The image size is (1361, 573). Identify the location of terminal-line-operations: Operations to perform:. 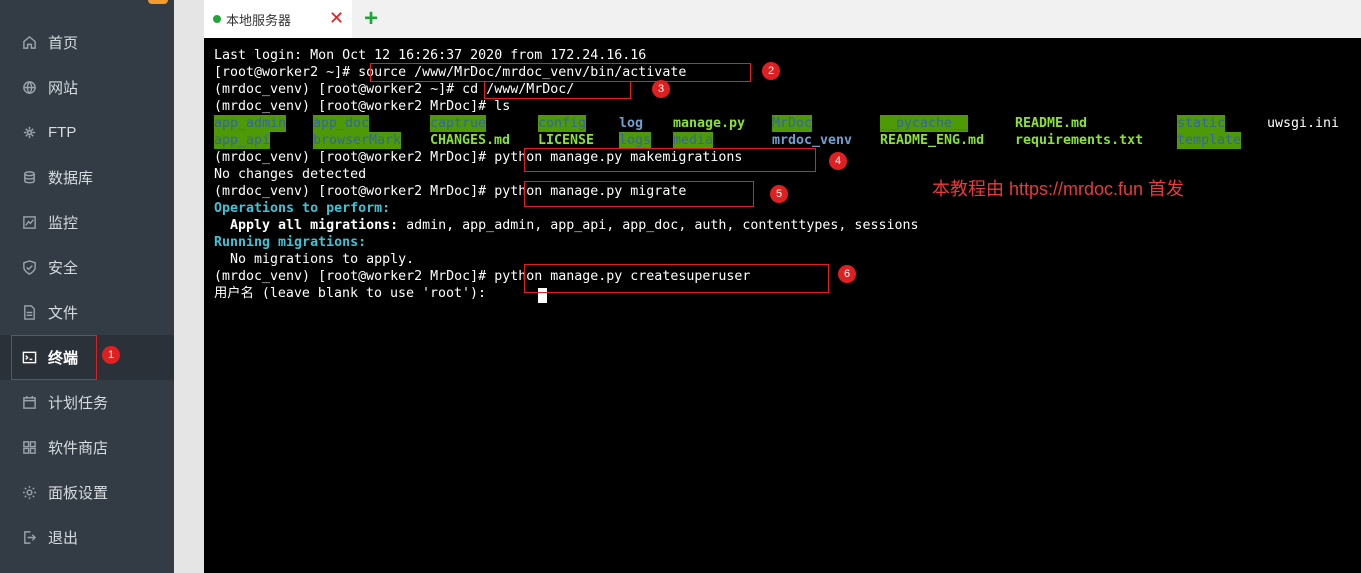
(302, 208).